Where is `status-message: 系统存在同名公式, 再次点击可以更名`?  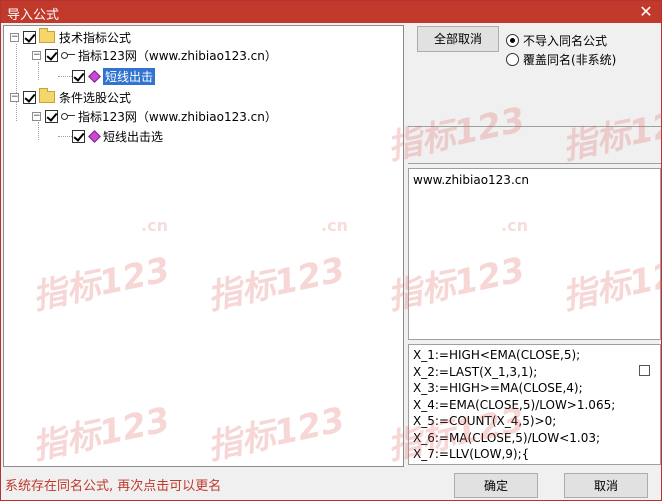 status-message: 系统存在同名公式, 再次点击可以更名 is located at coordinates (113, 486).